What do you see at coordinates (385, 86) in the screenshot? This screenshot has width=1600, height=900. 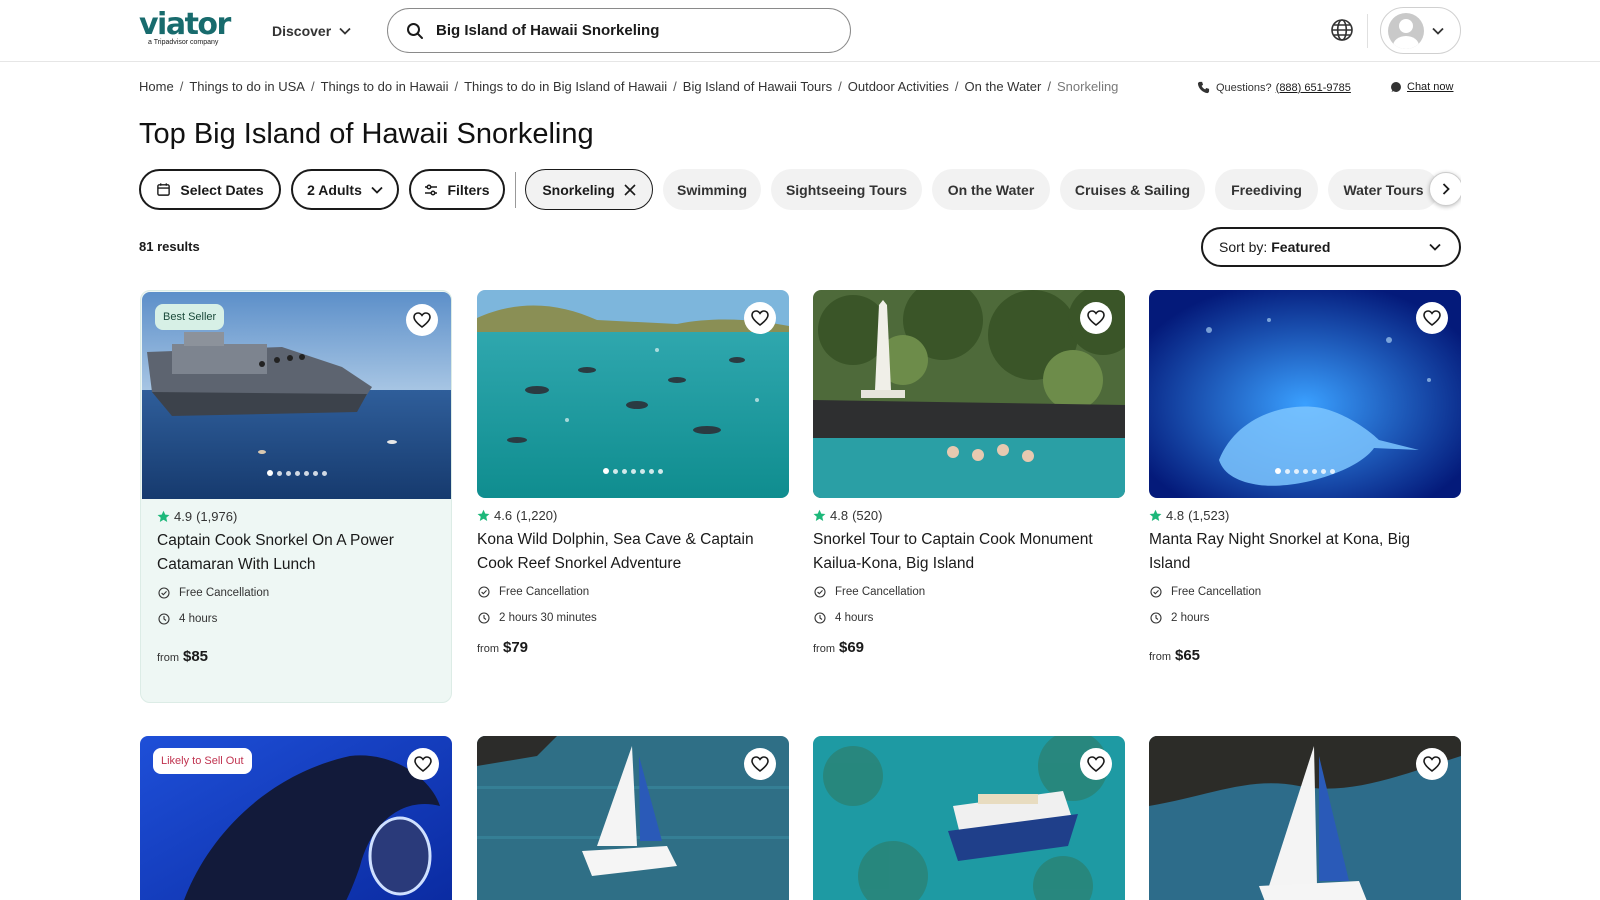 I see `breadcrumb-link: Things to do in Hawaii` at bounding box center [385, 86].